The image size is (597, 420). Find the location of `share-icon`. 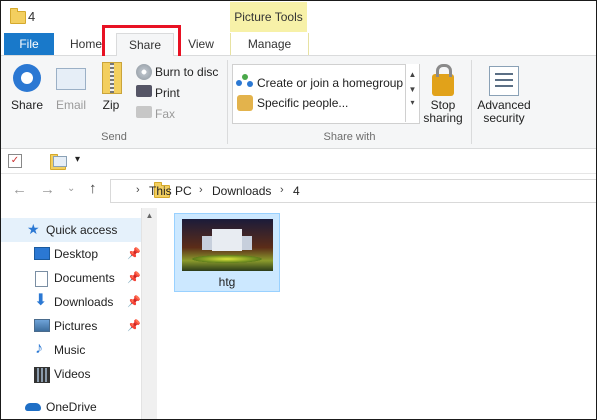

share-icon is located at coordinates (27, 78).